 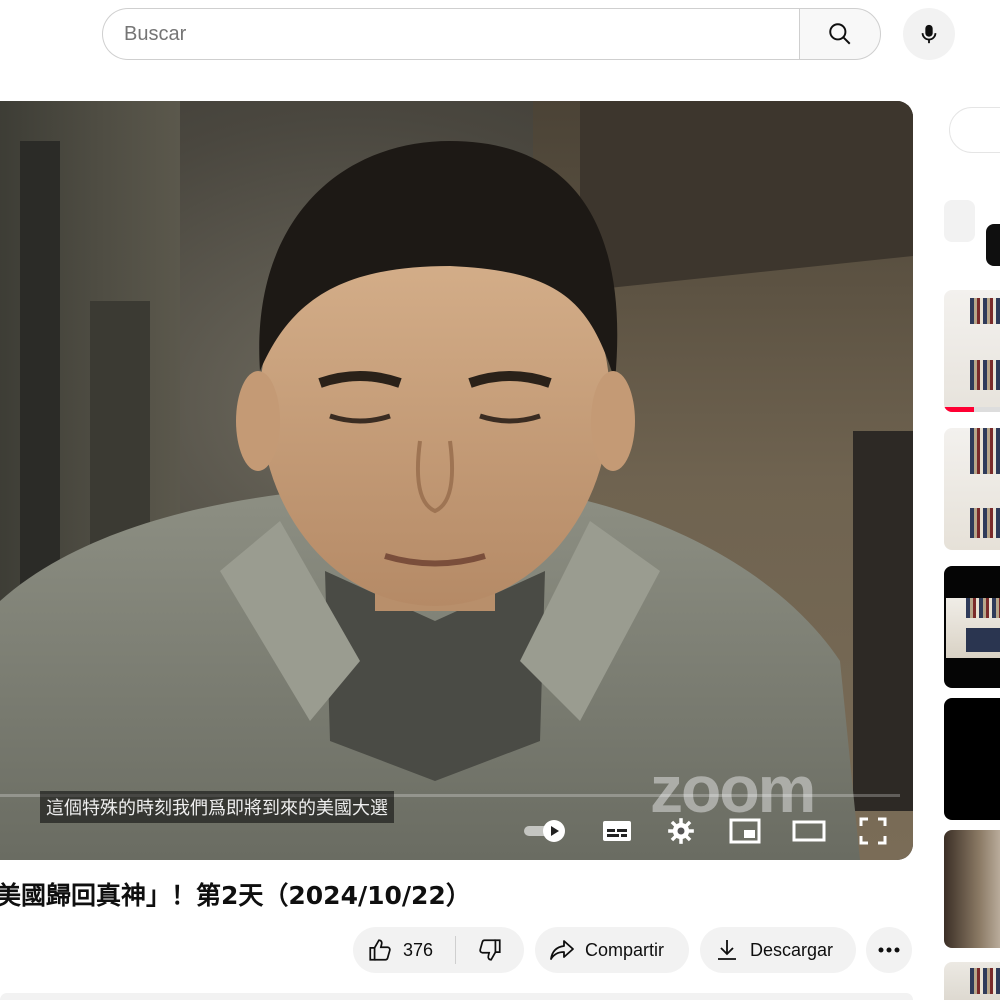 I want to click on mic-icon, so click(x=929, y=34).